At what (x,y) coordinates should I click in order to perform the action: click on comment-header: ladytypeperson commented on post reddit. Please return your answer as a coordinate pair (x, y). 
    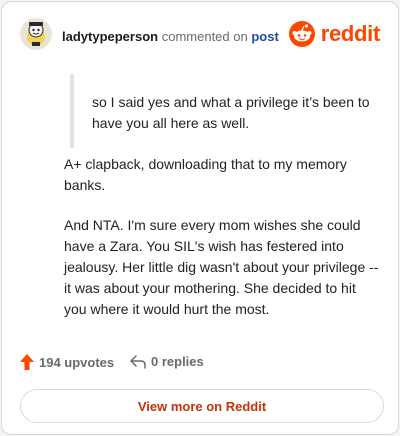
    Looking at the image, I should click on (200, 35).